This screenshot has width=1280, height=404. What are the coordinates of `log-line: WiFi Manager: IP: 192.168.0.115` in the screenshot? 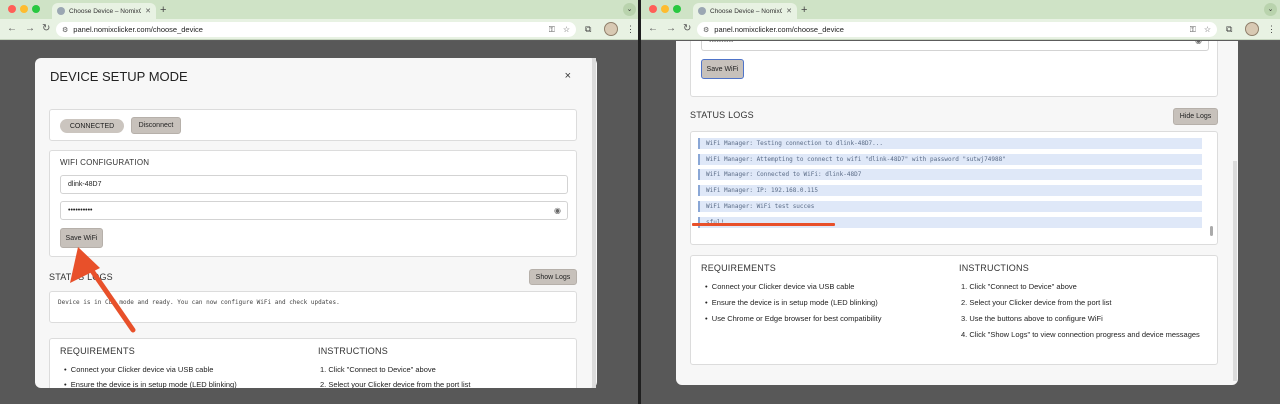 It's located at (950, 190).